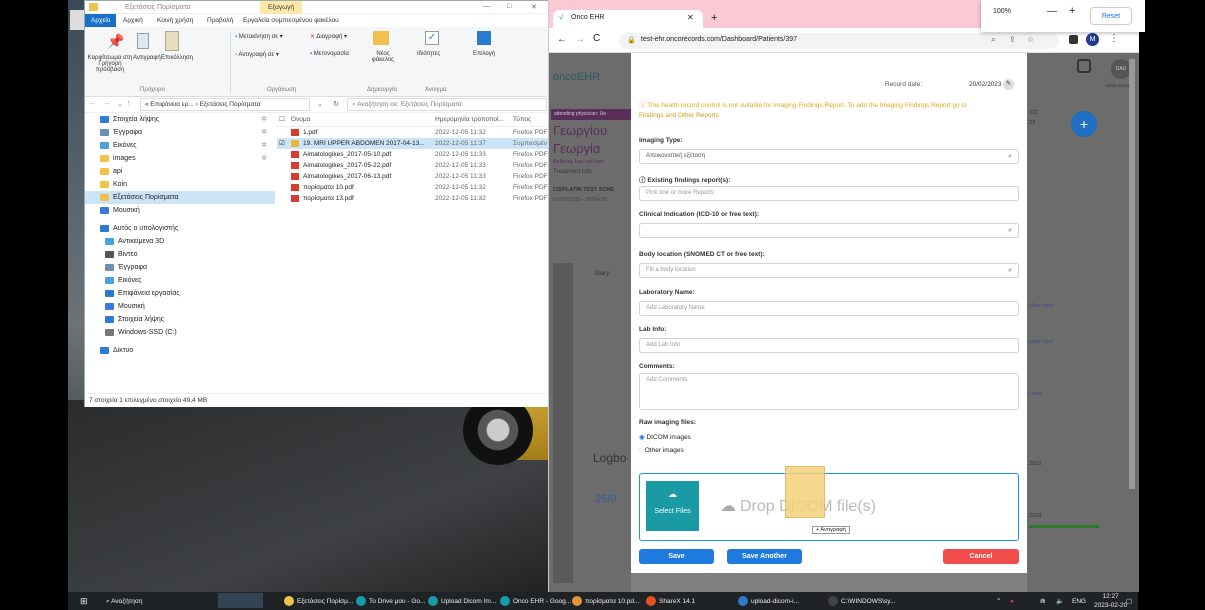 This screenshot has width=1205, height=610. I want to click on delete-button: ✕ Διαγραφή ▾, so click(328, 36).